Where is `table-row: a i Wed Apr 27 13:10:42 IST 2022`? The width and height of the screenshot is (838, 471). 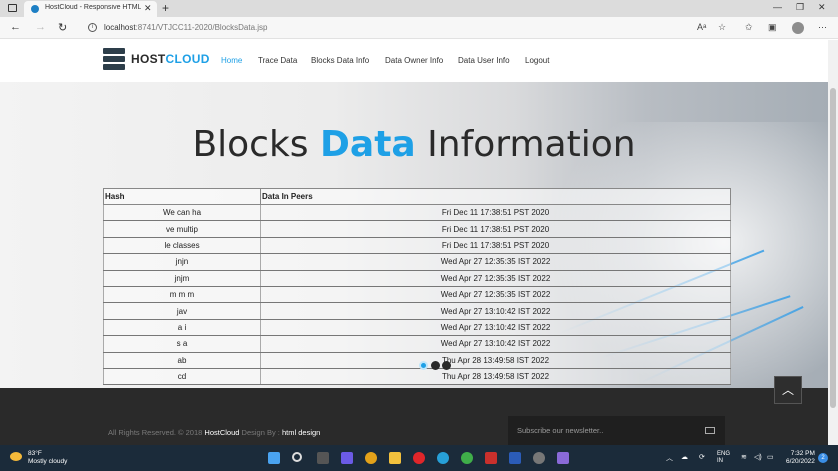 table-row: a i Wed Apr 27 13:10:42 IST 2022 is located at coordinates (417, 328).